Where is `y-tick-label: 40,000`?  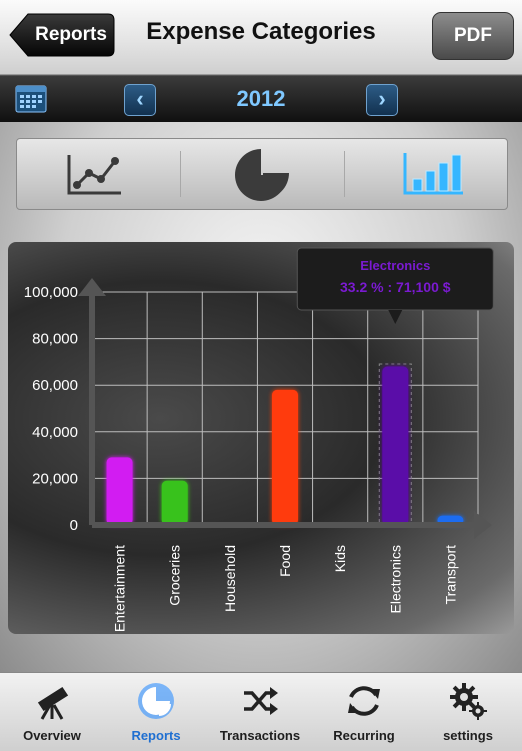
y-tick-label: 40,000 is located at coordinates (55, 432).